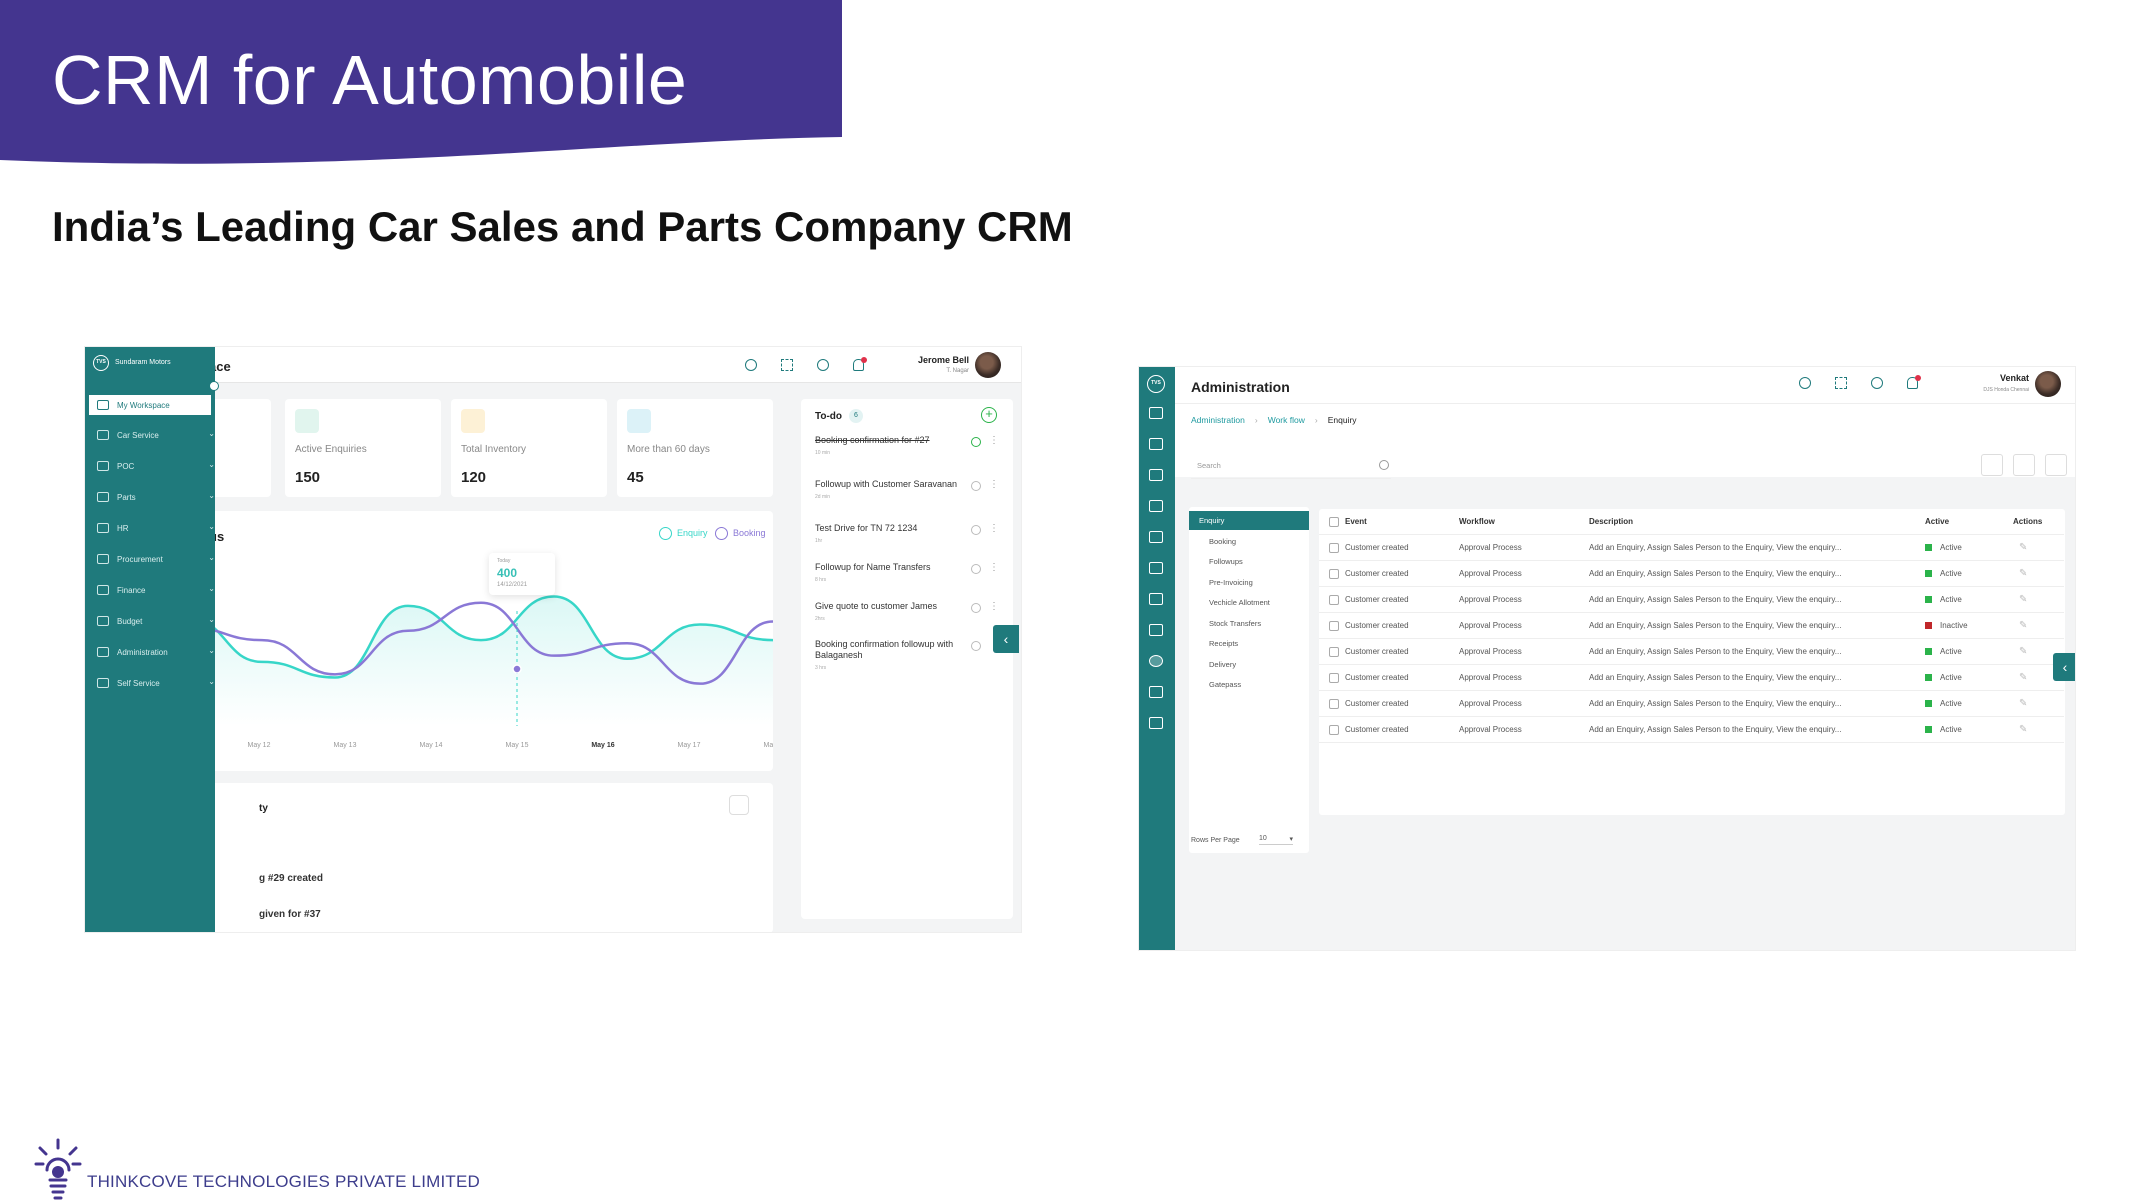 This screenshot has width=2133, height=1202. What do you see at coordinates (156, 466) in the screenshot?
I see `sidebar-item-poc: POC ⌄` at bounding box center [156, 466].